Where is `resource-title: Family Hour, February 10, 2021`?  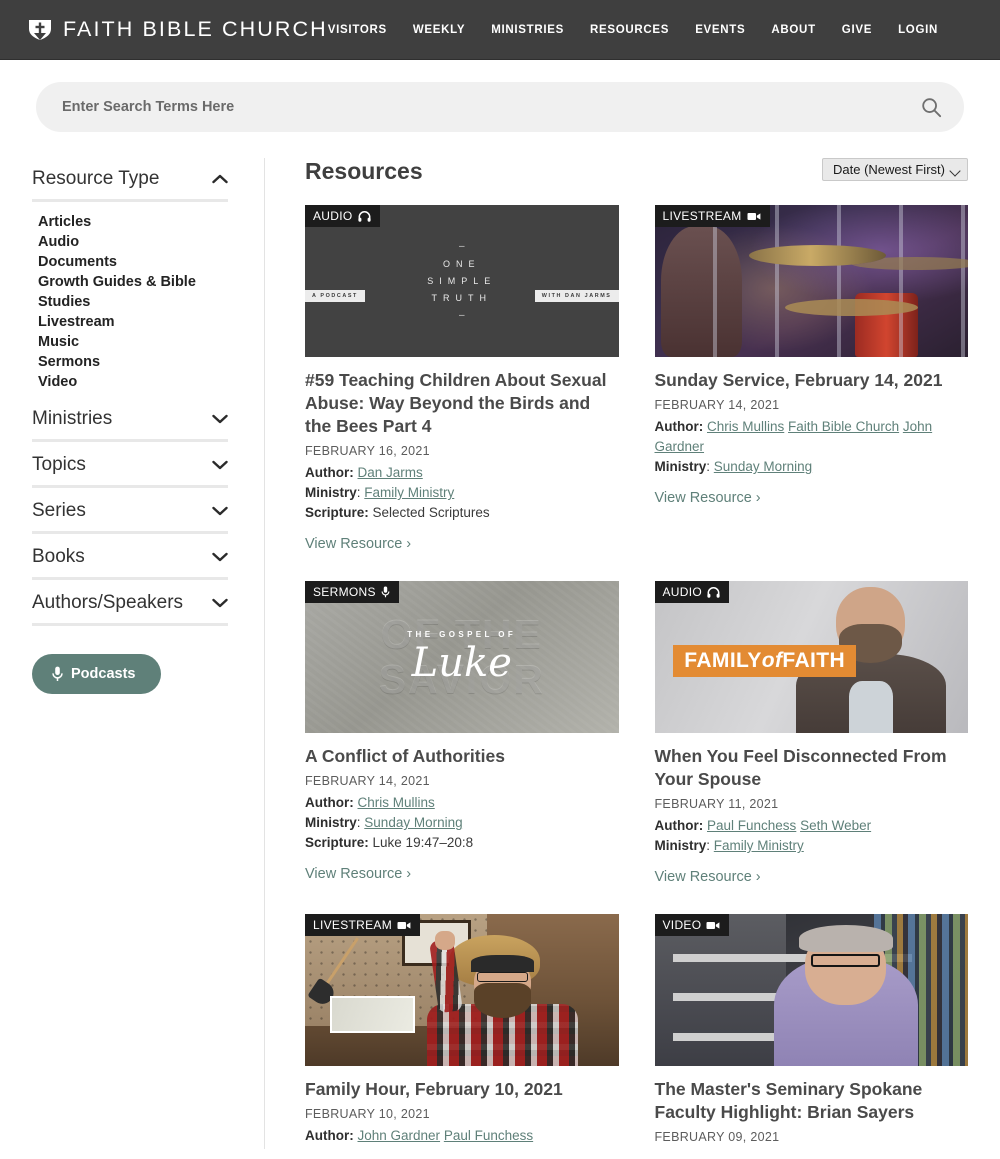
resource-title: Family Hour, February 10, 2021 is located at coordinates (462, 1089).